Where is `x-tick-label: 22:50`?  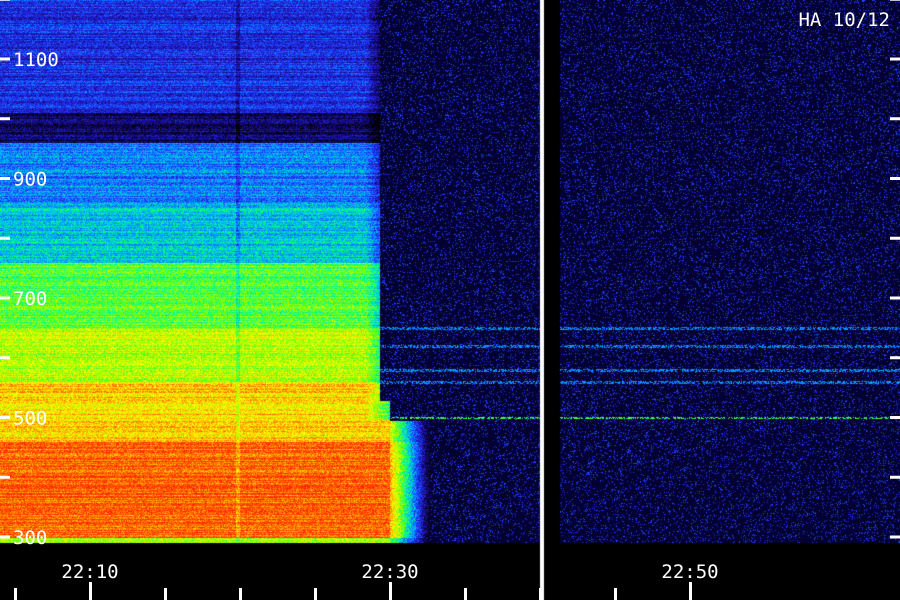 x-tick-label: 22:50 is located at coordinates (689, 572).